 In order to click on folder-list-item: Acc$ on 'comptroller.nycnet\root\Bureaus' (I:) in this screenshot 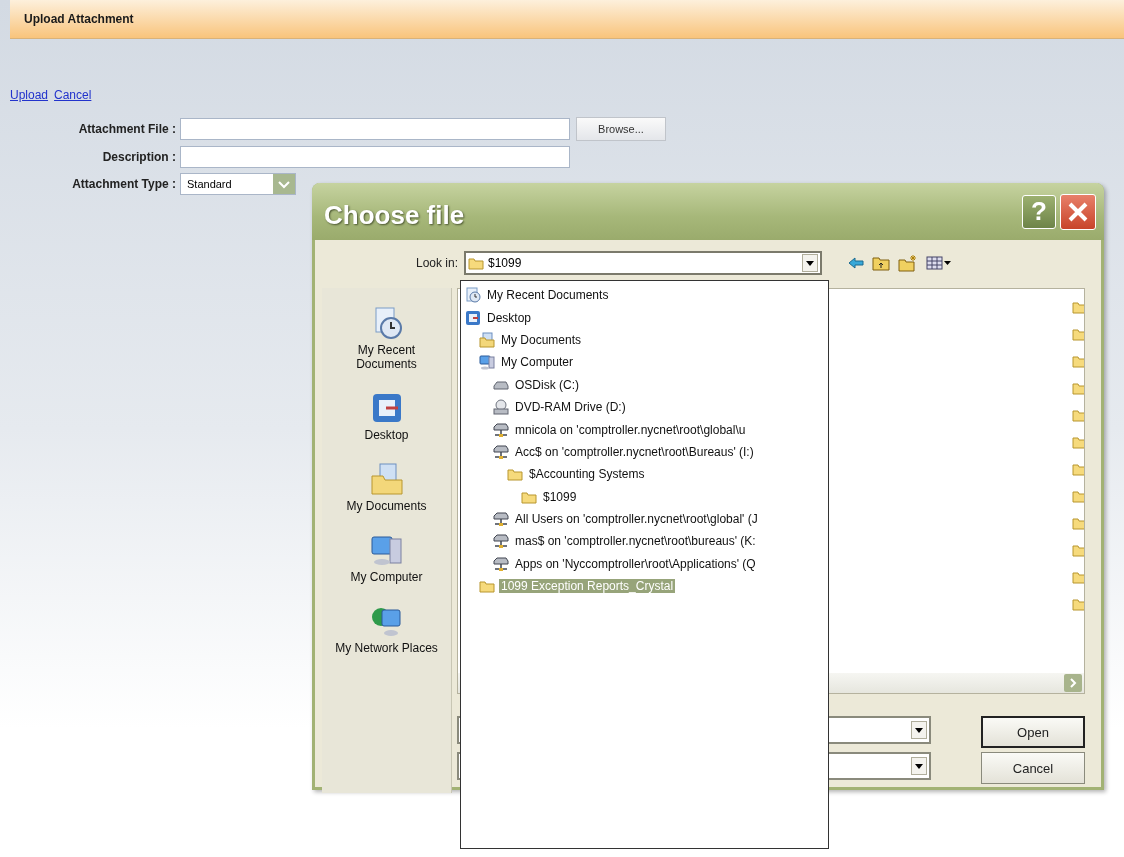, I will do `click(646, 452)`.